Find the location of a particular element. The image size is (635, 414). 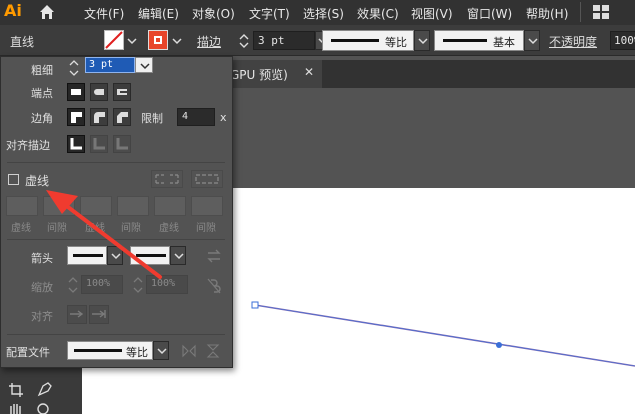

annotation-arrow-shaft is located at coordinates (112, 240).